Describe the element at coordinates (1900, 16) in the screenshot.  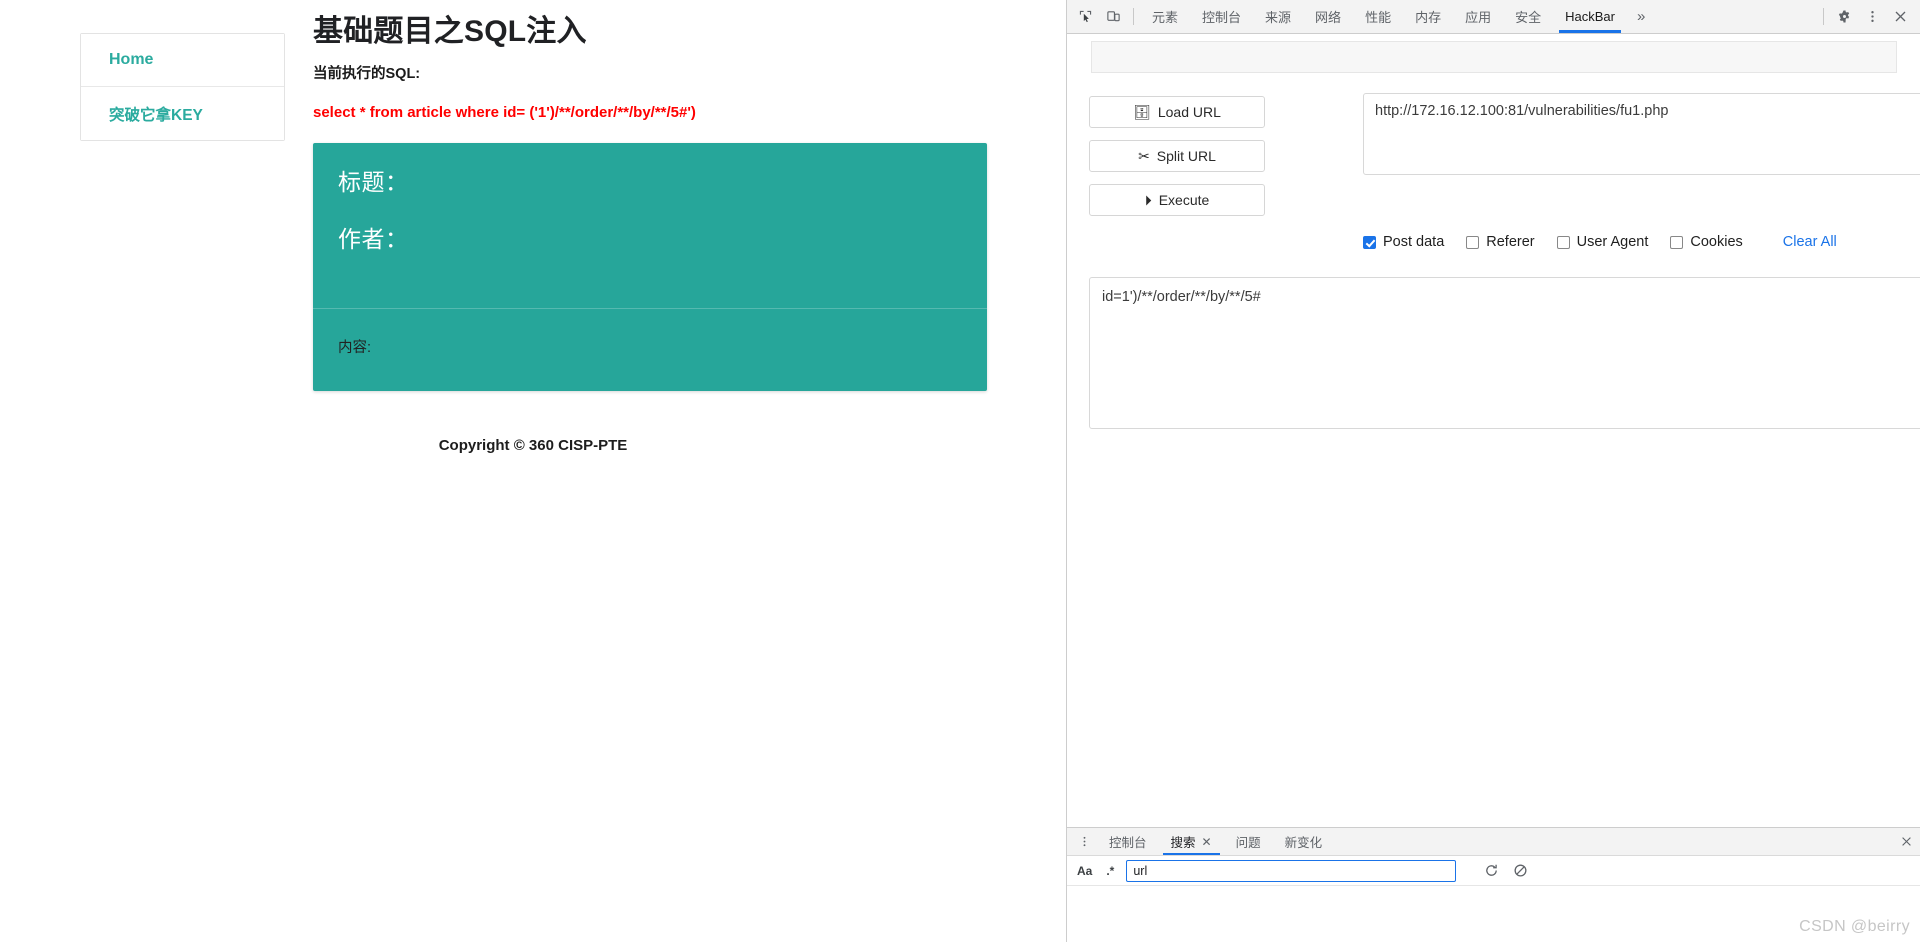
I see `close-icon` at that location.